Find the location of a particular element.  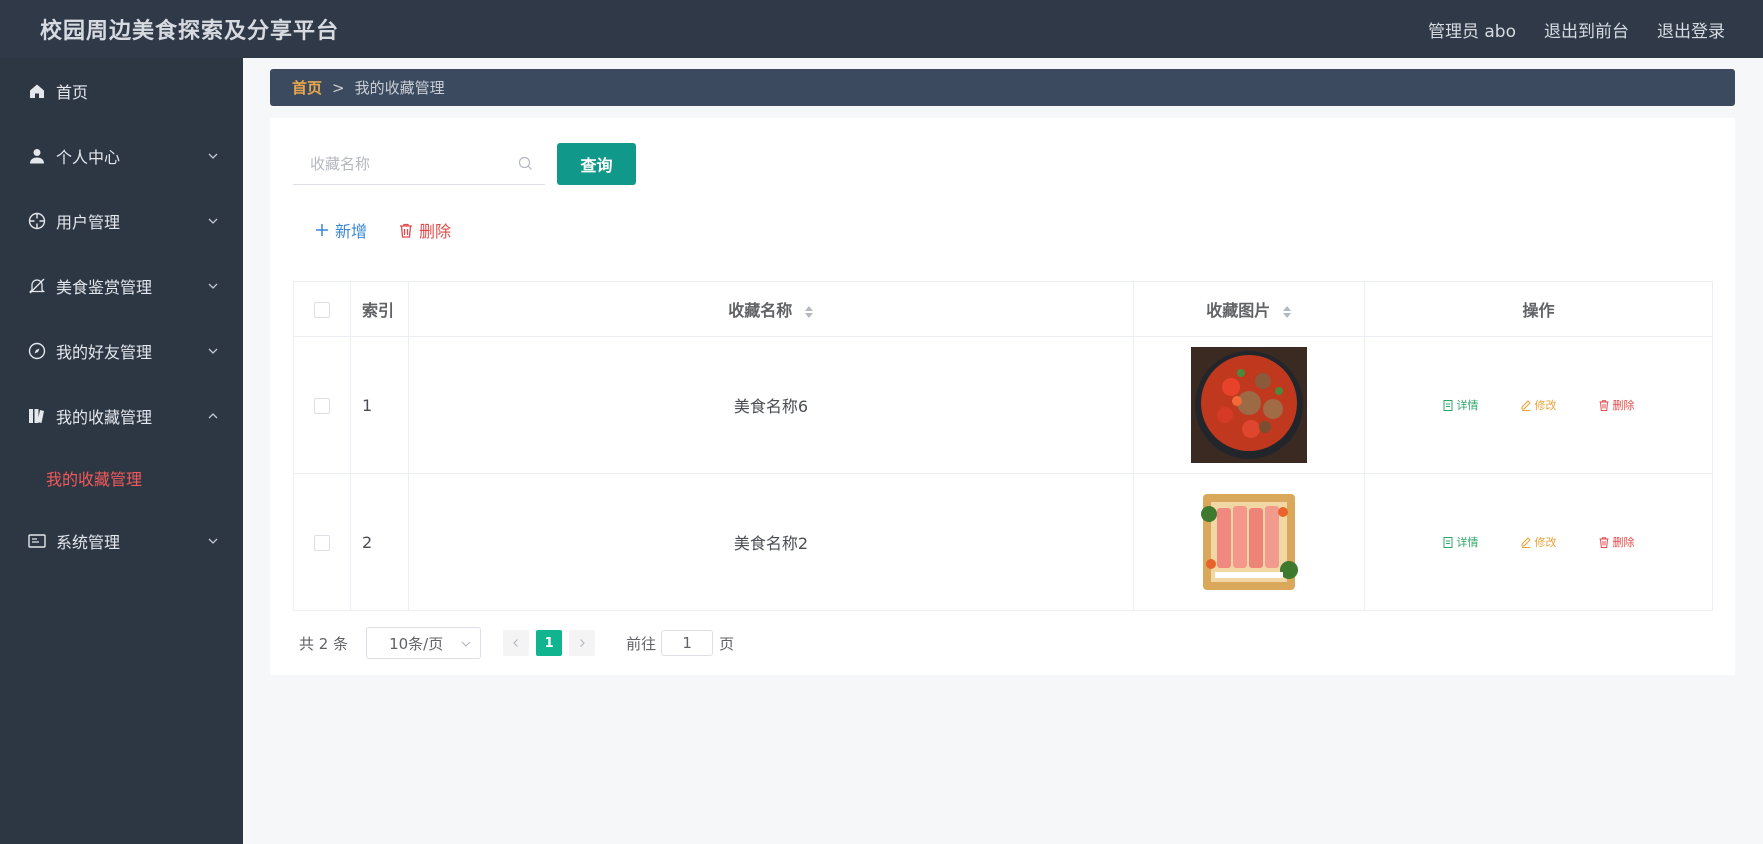

batch-delete-button: 删除 is located at coordinates (425, 230).